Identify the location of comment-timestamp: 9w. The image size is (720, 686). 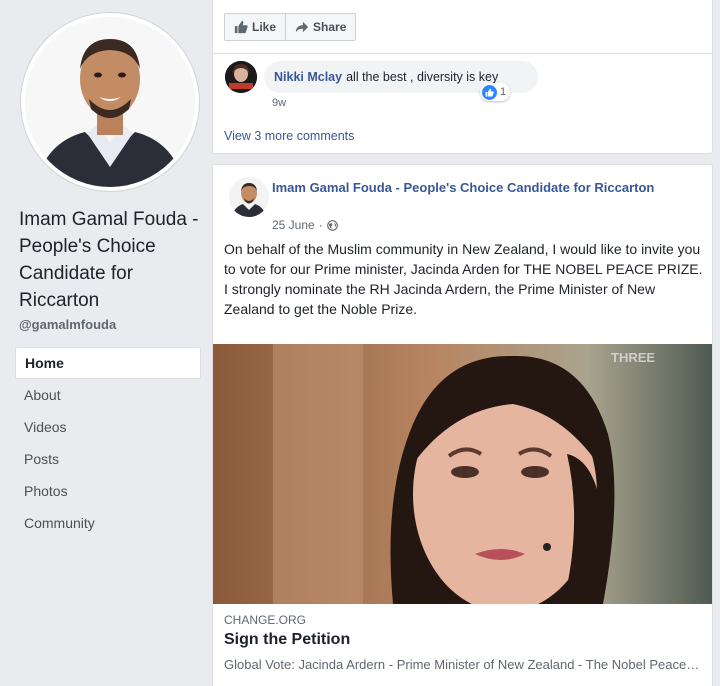
(279, 103).